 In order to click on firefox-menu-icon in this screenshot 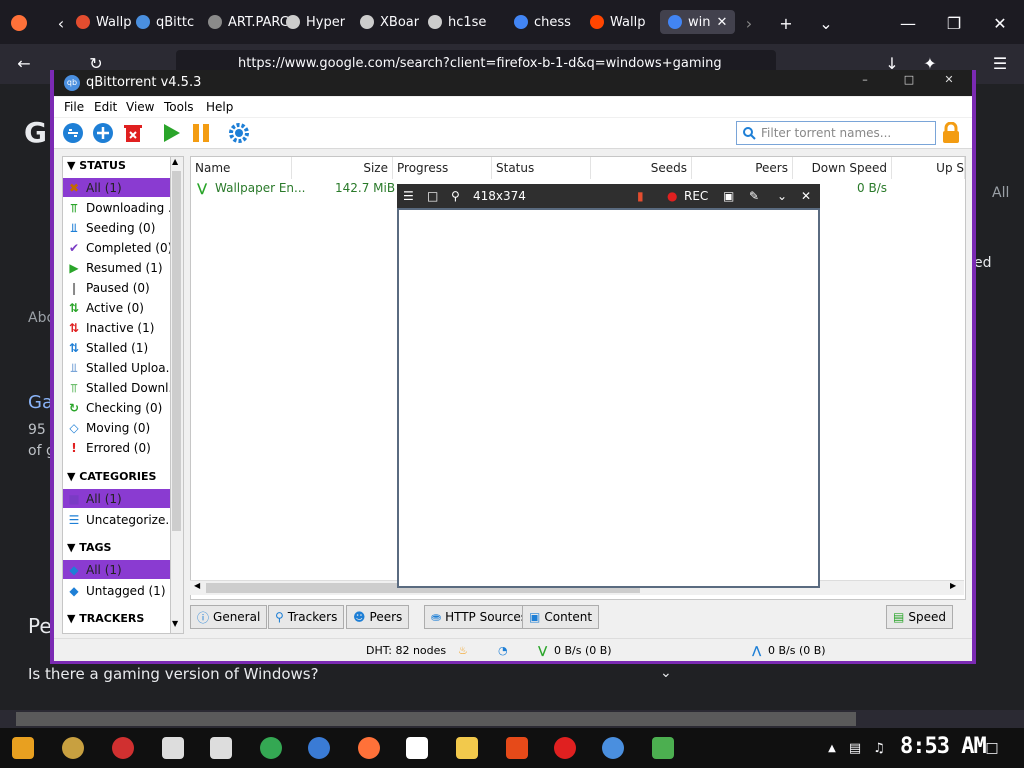, I will do `click(19, 23)`.